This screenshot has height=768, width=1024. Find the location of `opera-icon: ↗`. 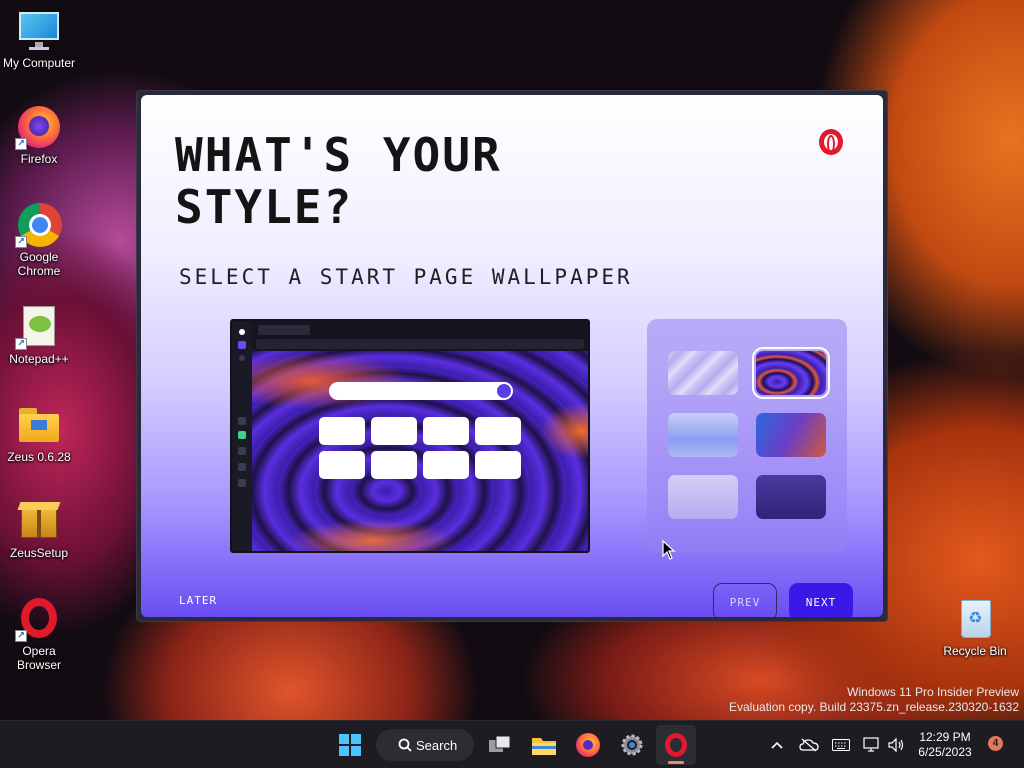

opera-icon: ↗ is located at coordinates (38, 619).